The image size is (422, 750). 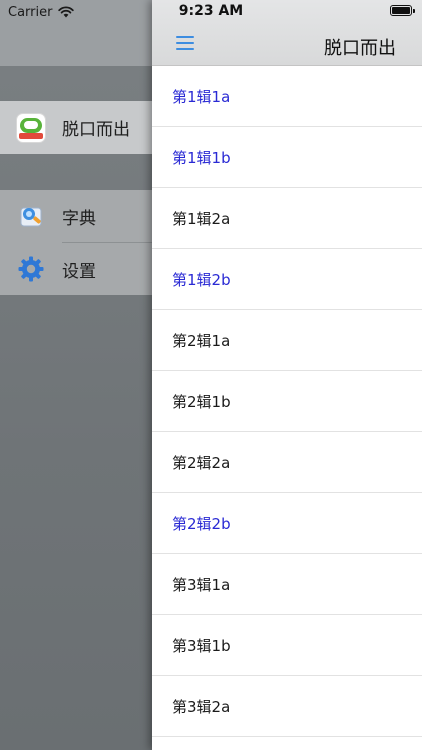 I want to click on list-item: 第3辑2a, so click(x=287, y=706).